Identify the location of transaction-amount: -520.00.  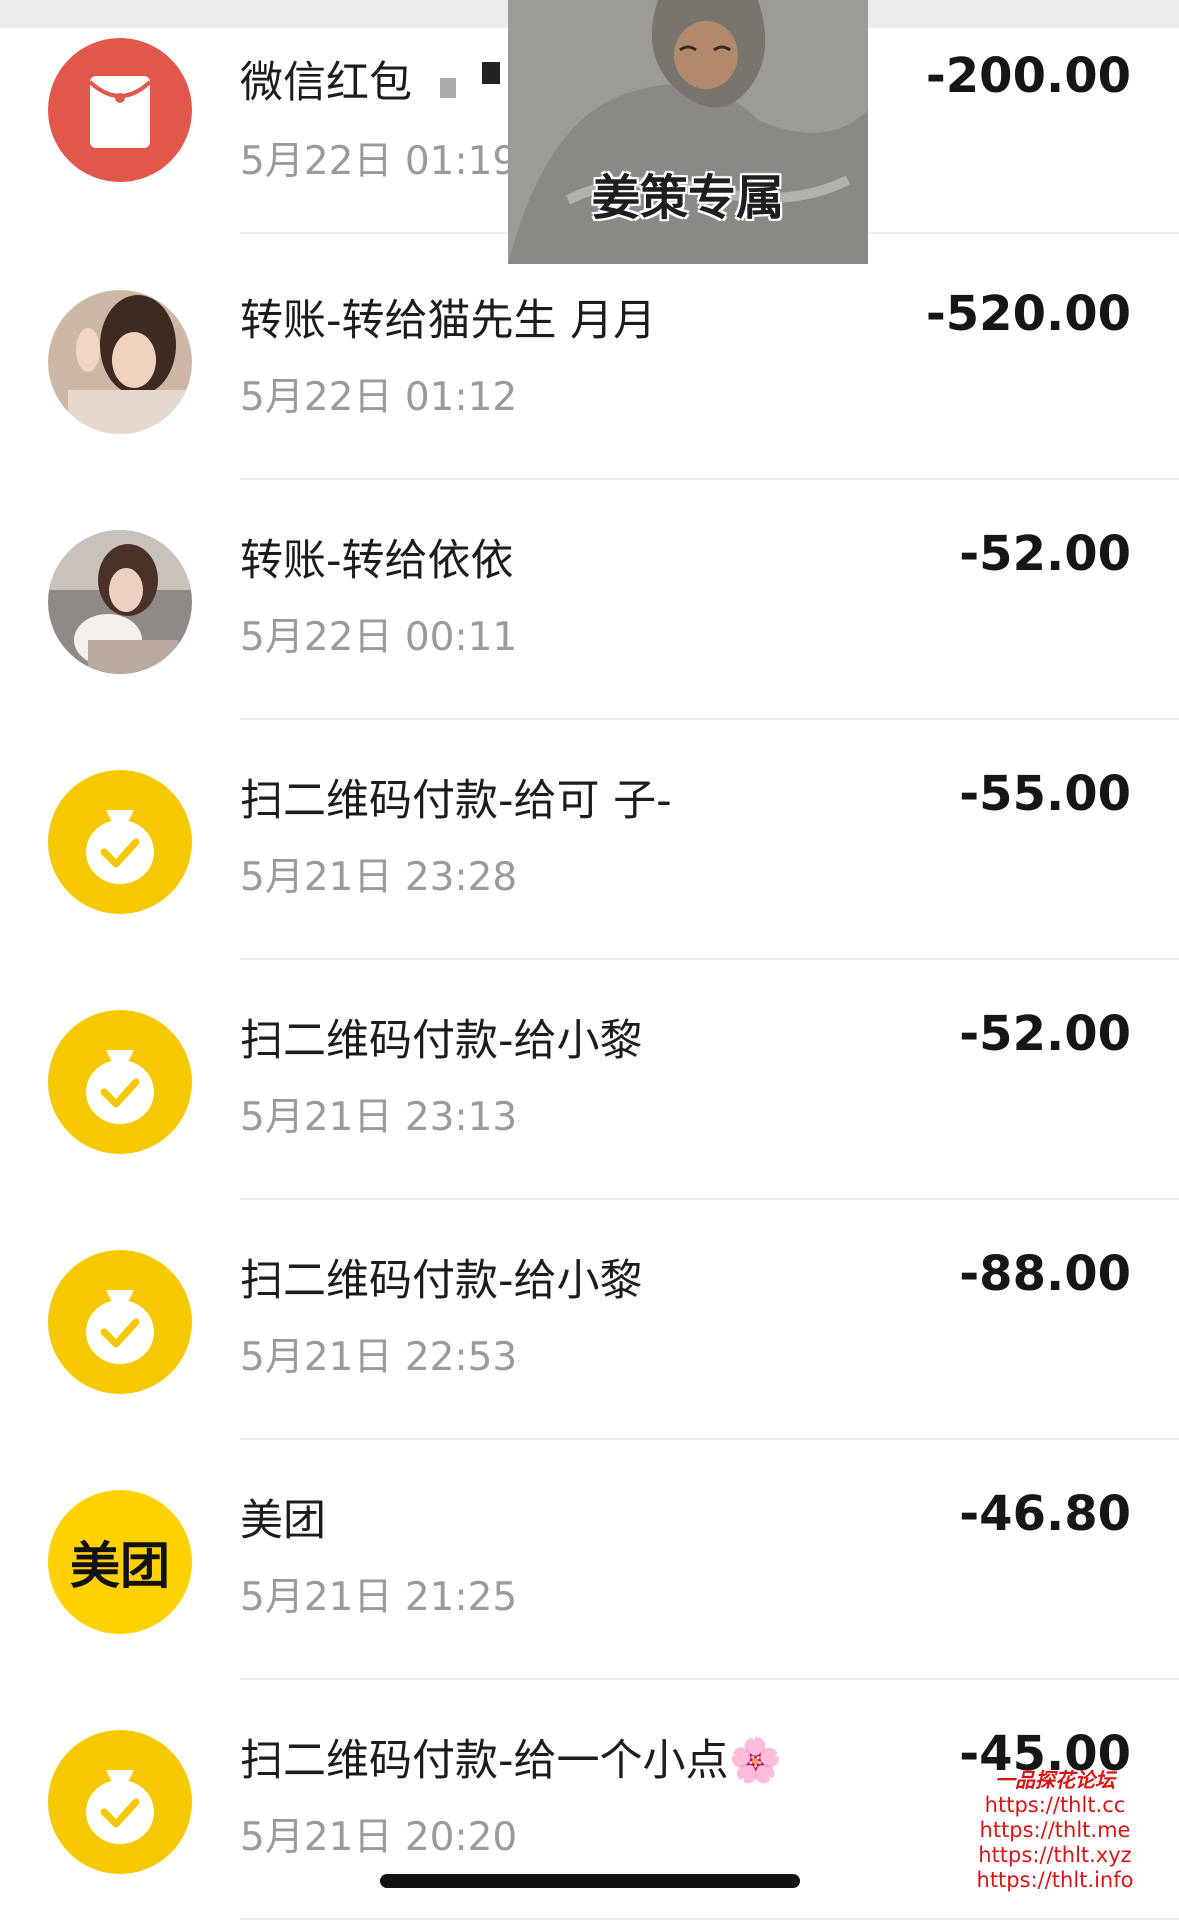
(1028, 314).